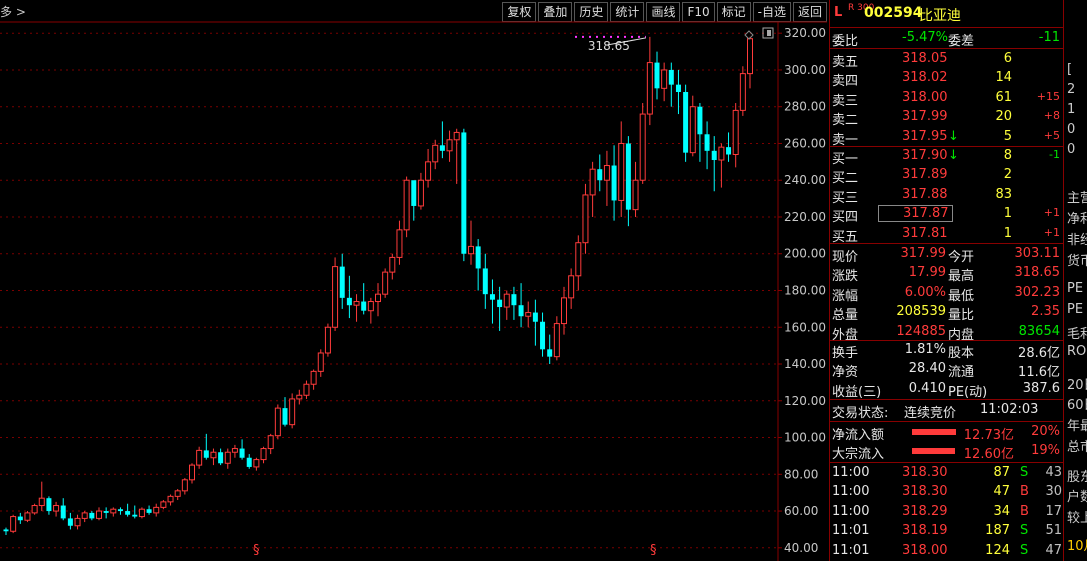 This screenshot has width=1087, height=561. What do you see at coordinates (845, 101) in the screenshot?
I see `ask-label: 卖三` at bounding box center [845, 101].